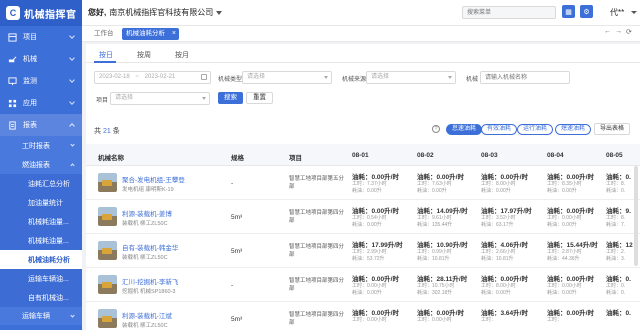  I want to click on machine-spec: 5m³, so click(237, 319).